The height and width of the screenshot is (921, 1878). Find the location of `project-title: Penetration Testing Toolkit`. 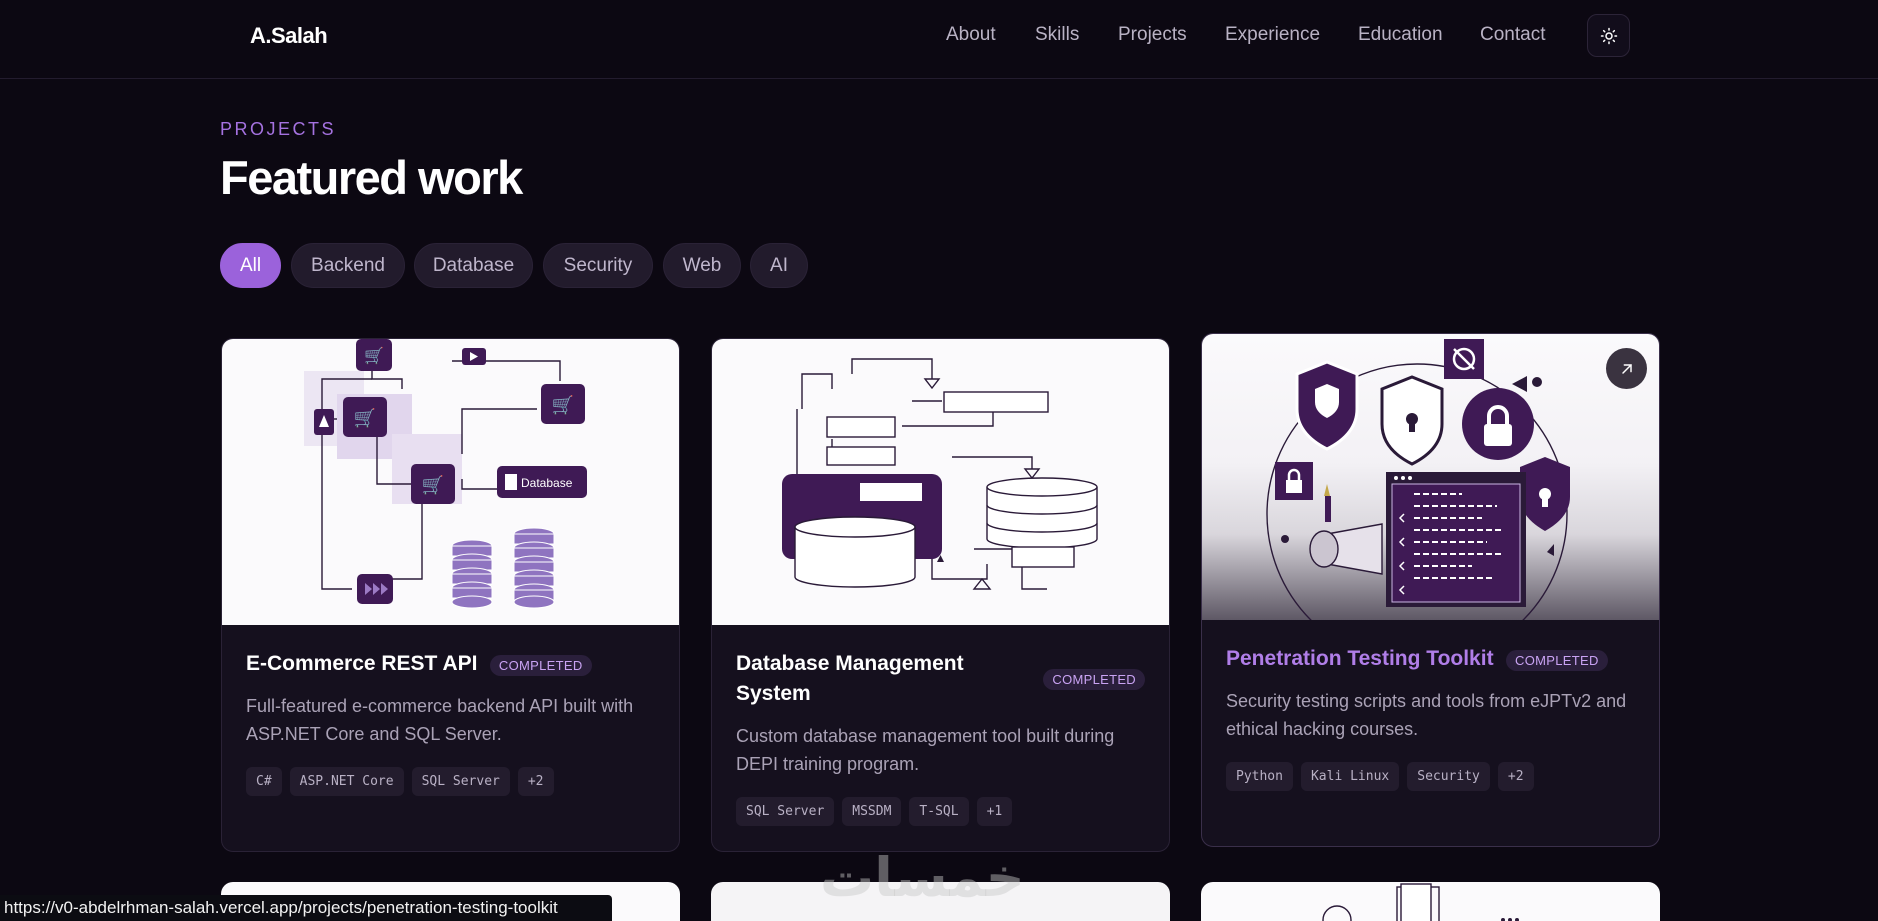

project-title: Penetration Testing Toolkit is located at coordinates (1360, 658).